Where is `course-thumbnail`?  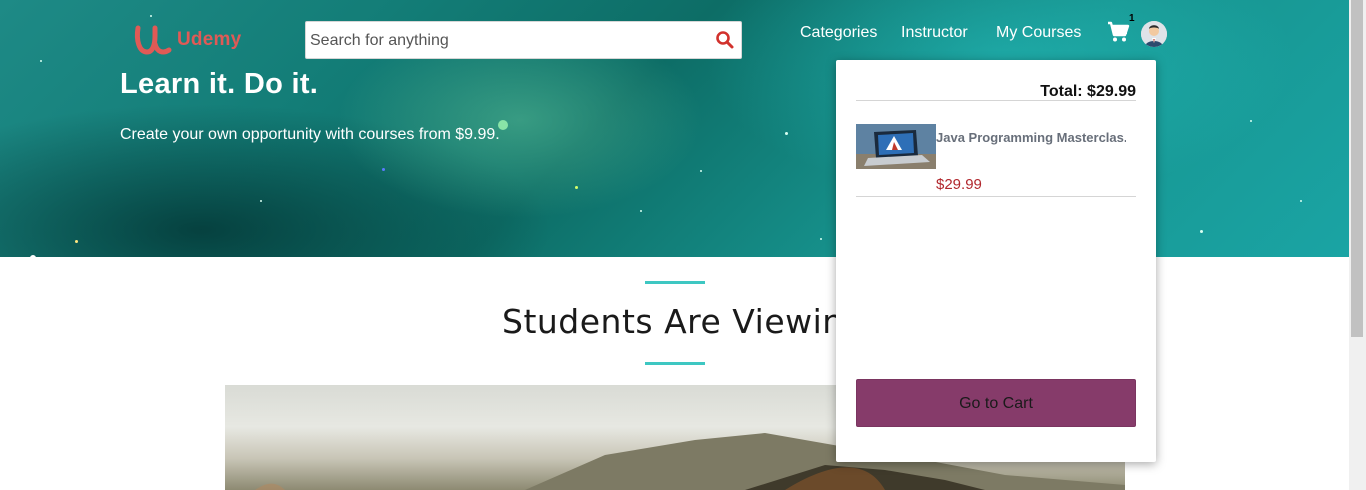 course-thumbnail is located at coordinates (896, 146).